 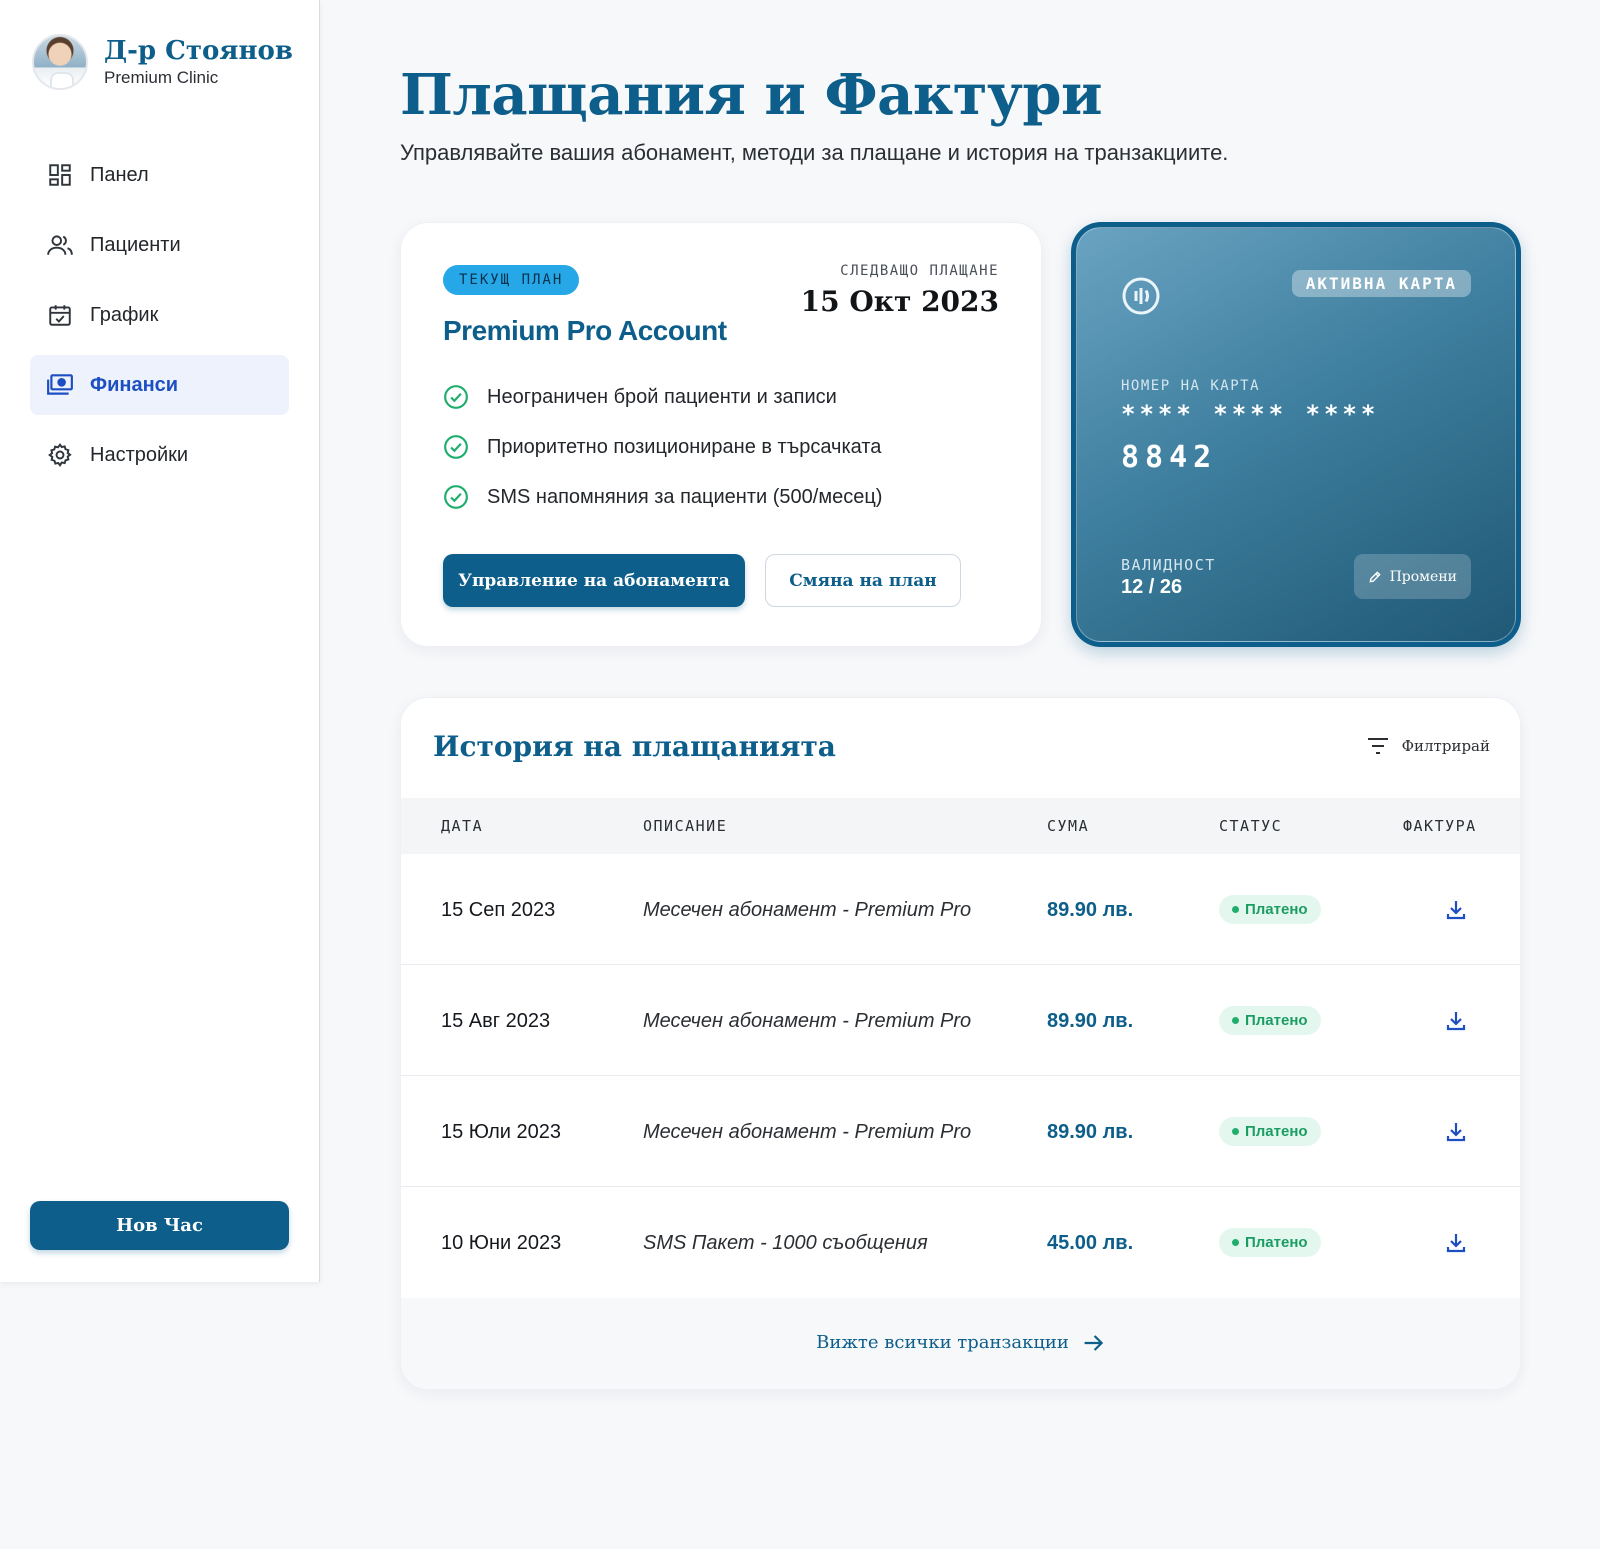 What do you see at coordinates (1090, 1242) in the screenshot?
I see `row-amount: 45.00 лв.` at bounding box center [1090, 1242].